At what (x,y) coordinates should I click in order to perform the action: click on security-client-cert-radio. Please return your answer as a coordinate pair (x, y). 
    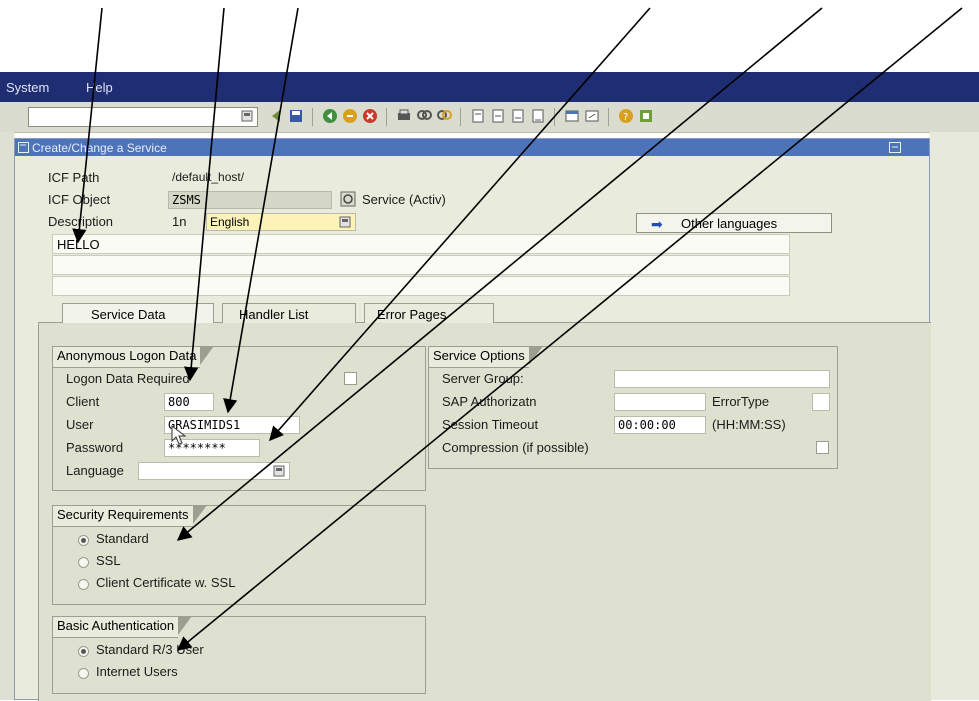
    Looking at the image, I should click on (83, 584).